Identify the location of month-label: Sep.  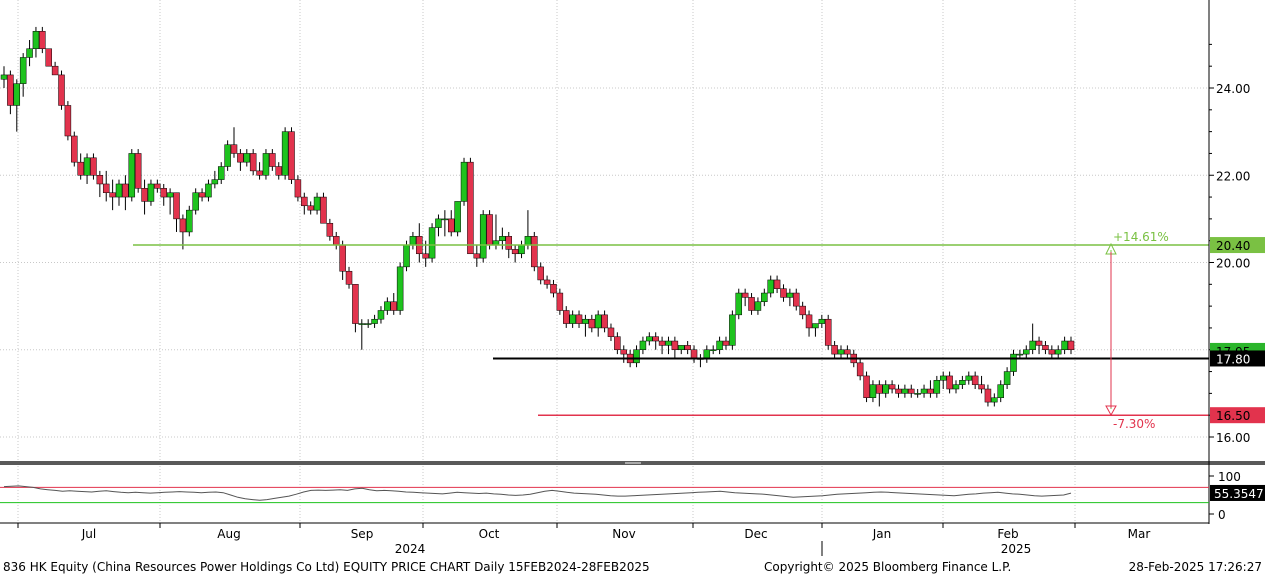
(362, 534).